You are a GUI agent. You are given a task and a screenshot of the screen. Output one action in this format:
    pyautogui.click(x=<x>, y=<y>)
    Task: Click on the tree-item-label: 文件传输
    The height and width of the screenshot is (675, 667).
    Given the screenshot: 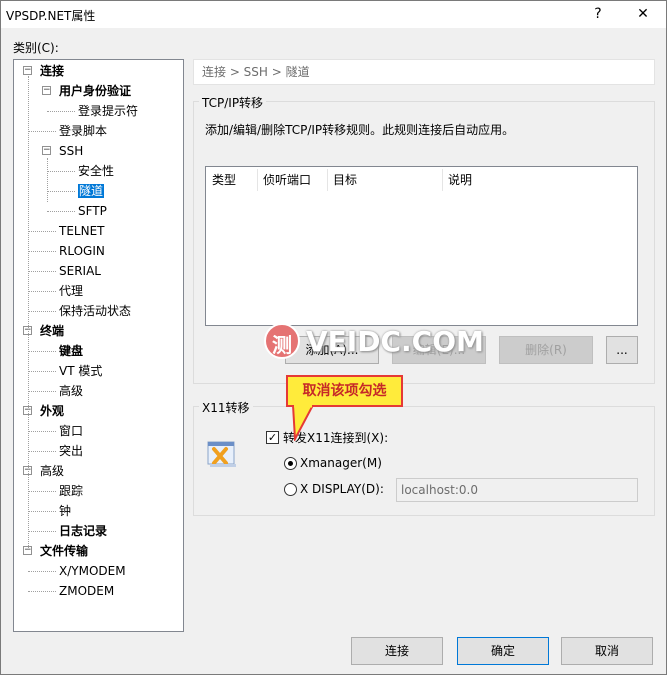 What is the action you would take?
    pyautogui.click(x=64, y=551)
    